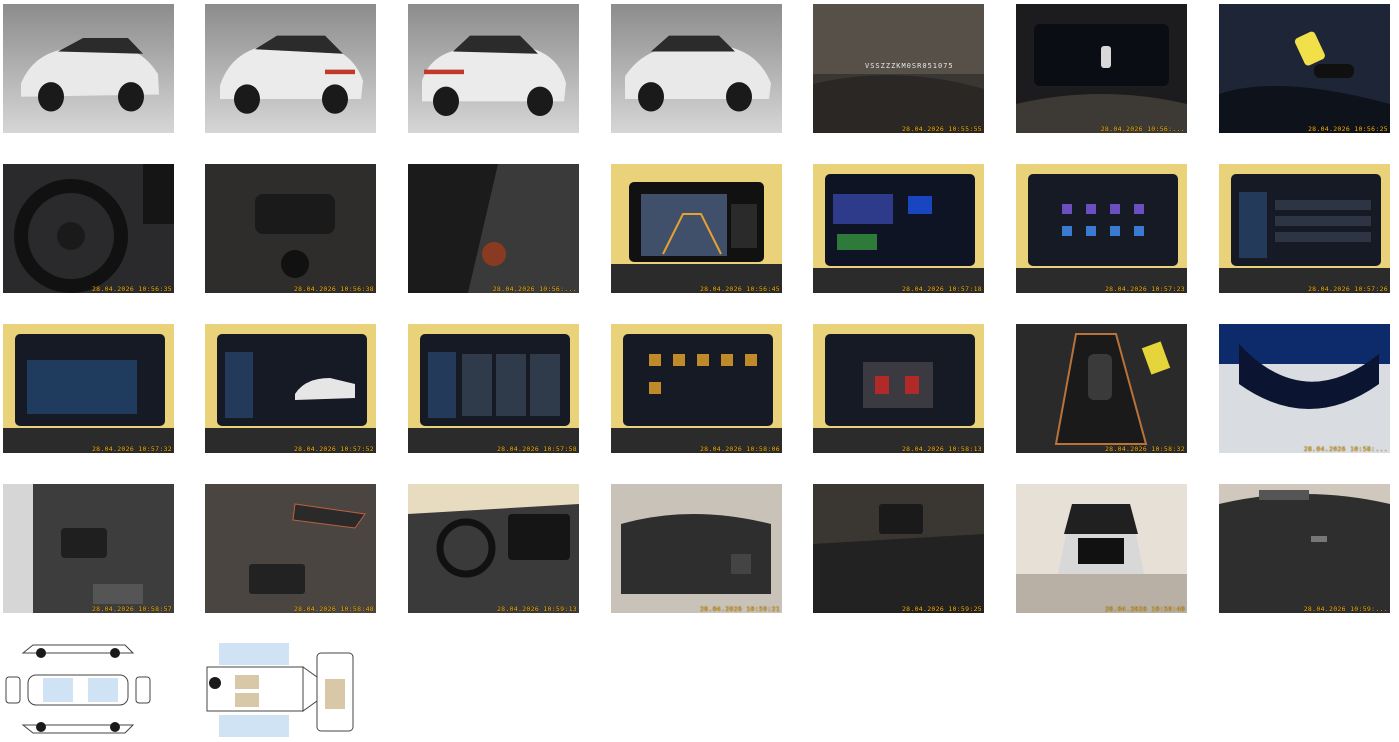  I want to click on car-front-left-image, so click(88, 68).